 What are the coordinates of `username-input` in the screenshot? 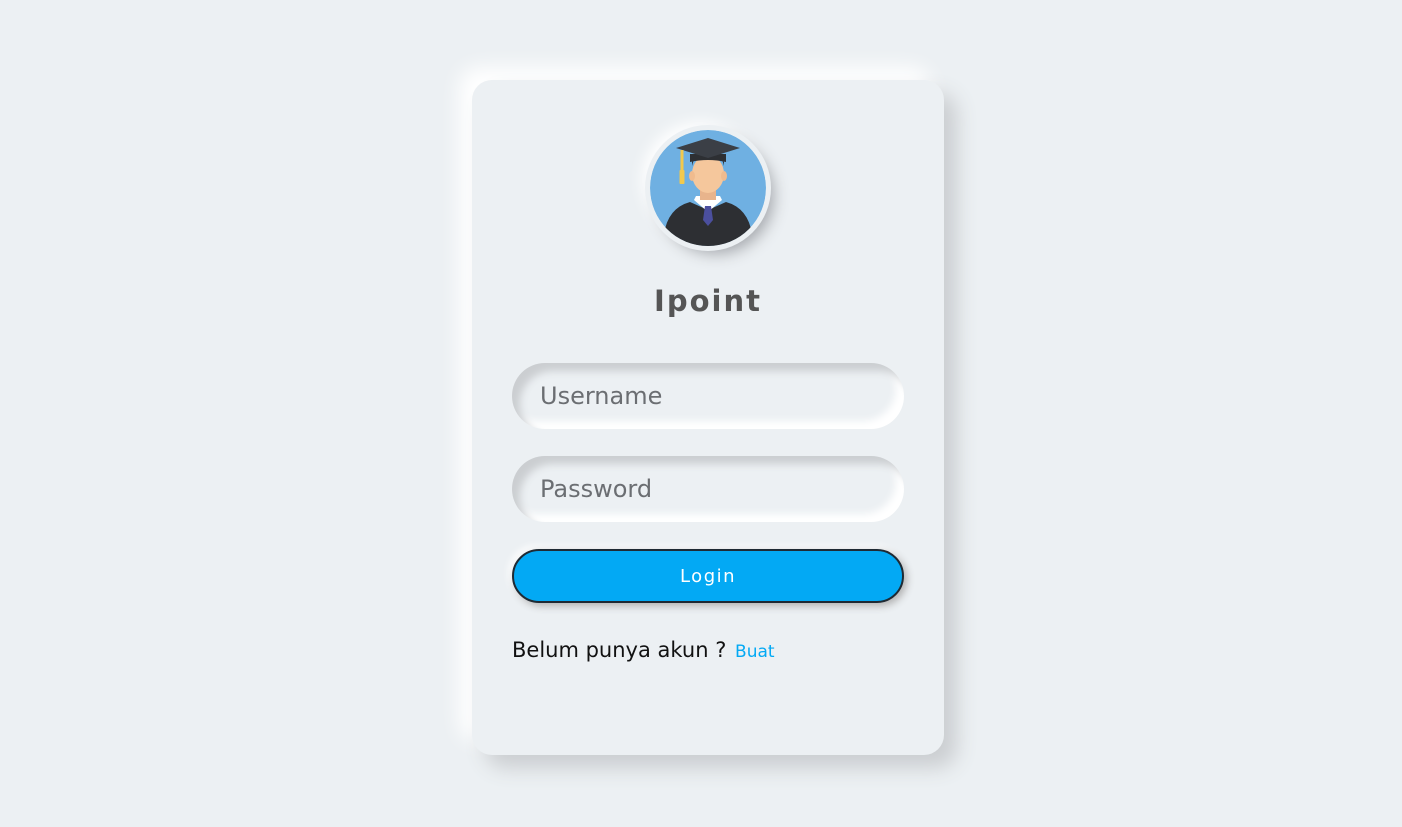 It's located at (708, 396).